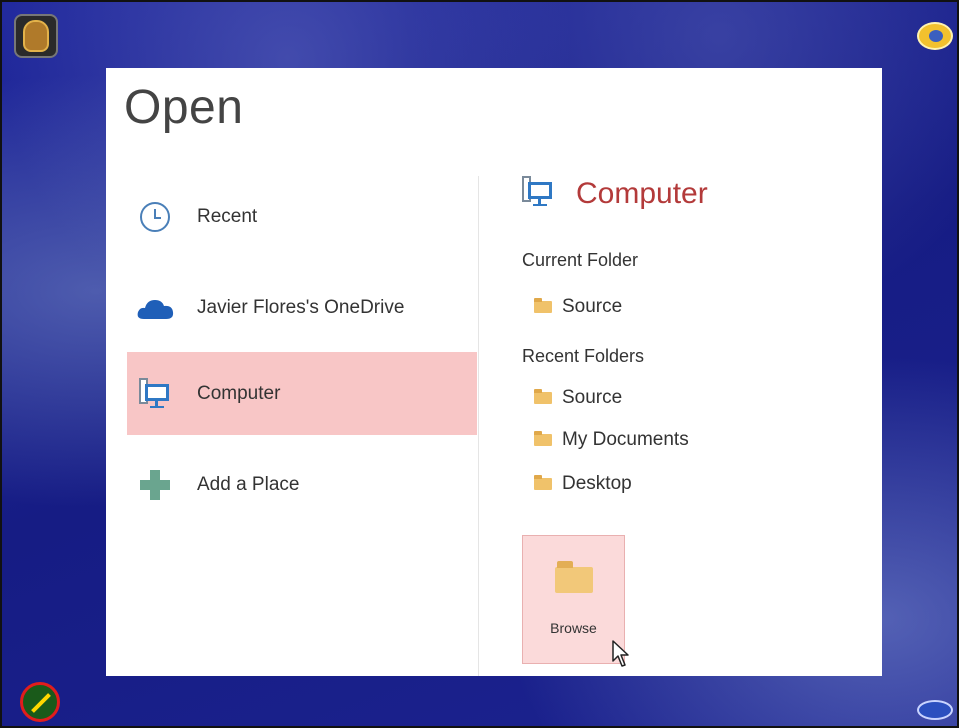 The height and width of the screenshot is (728, 959). What do you see at coordinates (583, 356) in the screenshot?
I see `recent-folders-heading: Recent Folders` at bounding box center [583, 356].